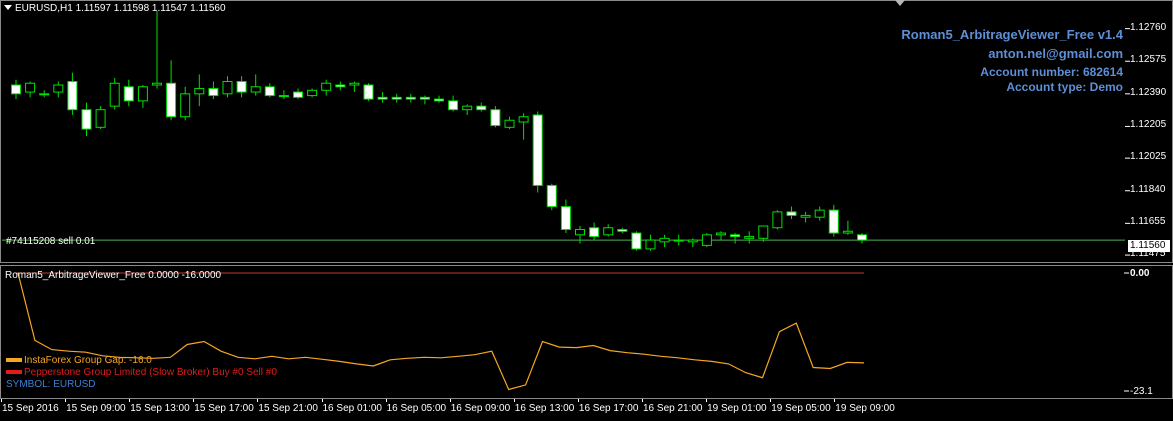 Image resolution: width=1173 pixels, height=421 pixels. Describe the element at coordinates (1148, 92) in the screenshot. I see `price-axis-label: 1.12390` at that location.